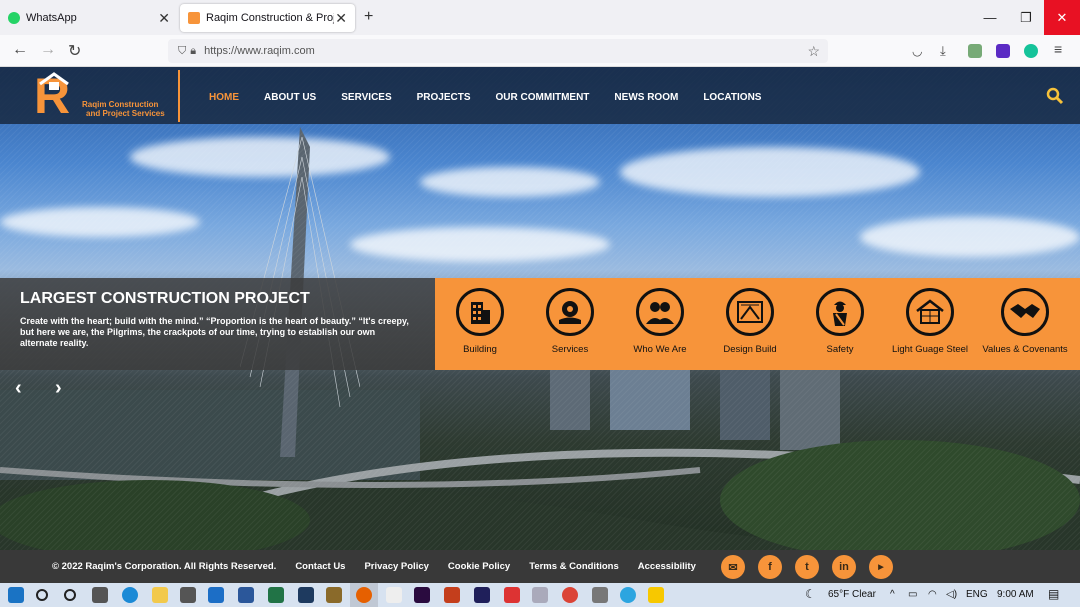 The height and width of the screenshot is (607, 1080). I want to click on address-bar: ⛉ 🔒︎ https://www.raqim.com ☆, so click(498, 51).